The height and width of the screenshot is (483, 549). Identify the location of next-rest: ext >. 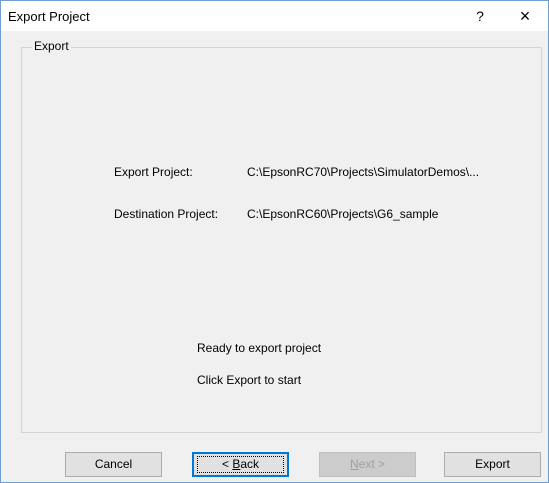
(372, 464).